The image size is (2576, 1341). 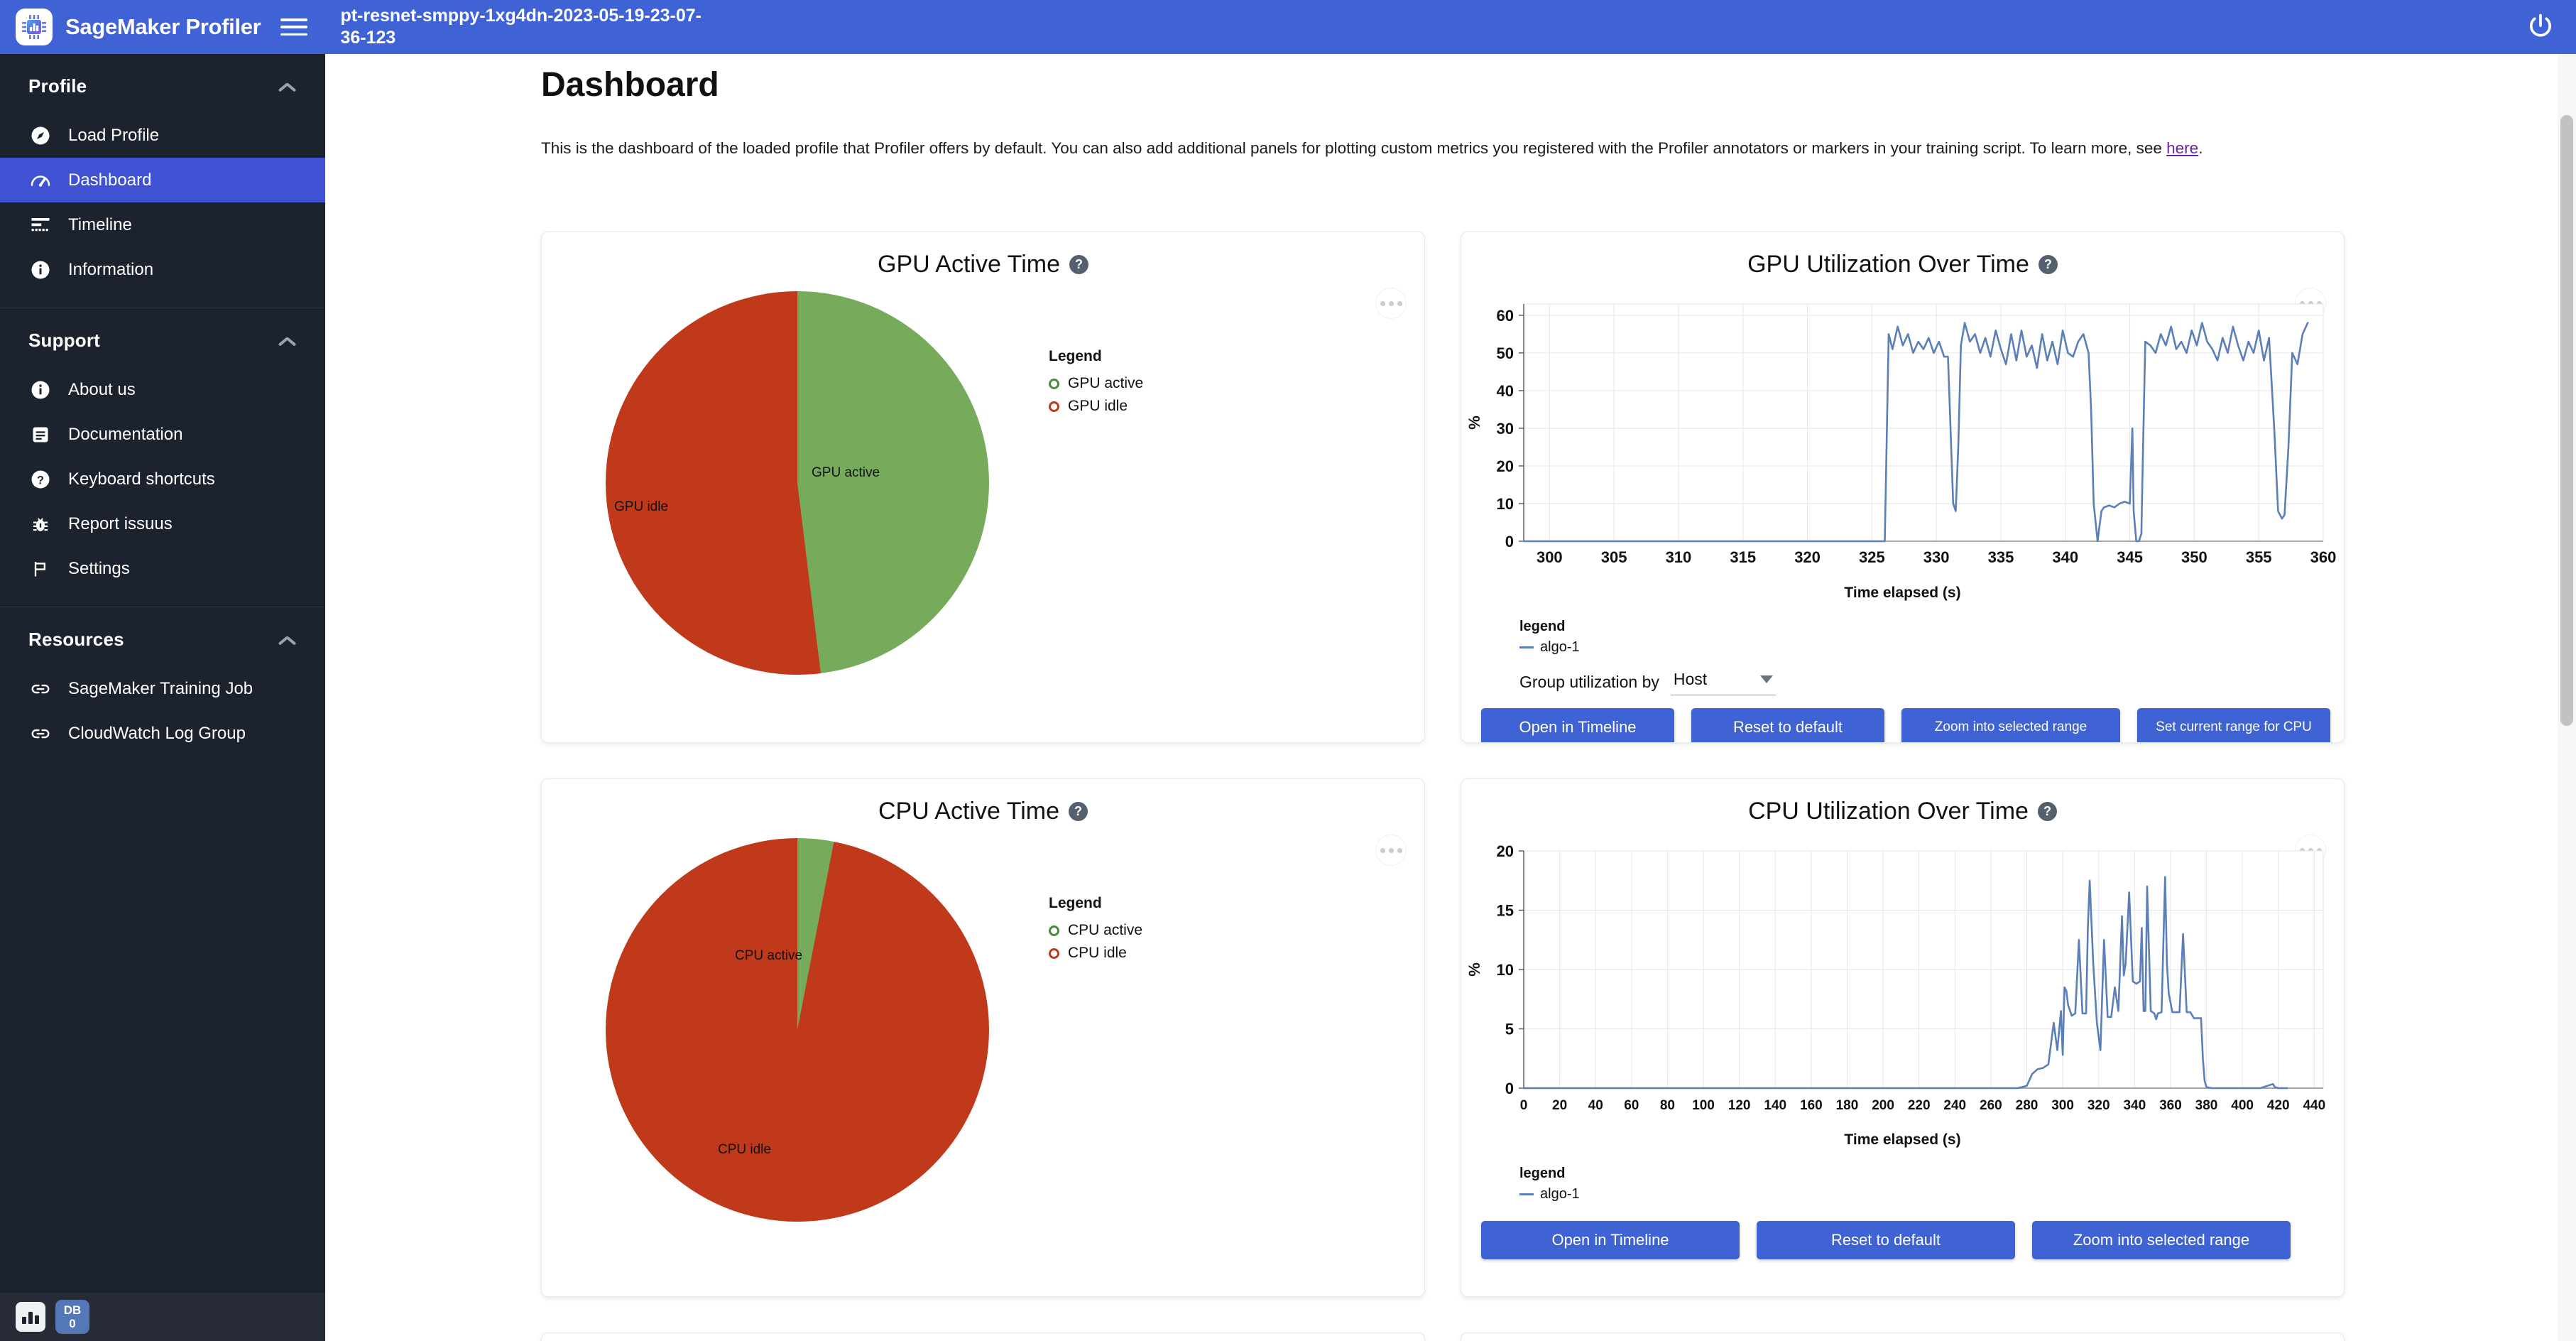 I want to click on x-axis-label: Time elapsed (s), so click(x=1902, y=593).